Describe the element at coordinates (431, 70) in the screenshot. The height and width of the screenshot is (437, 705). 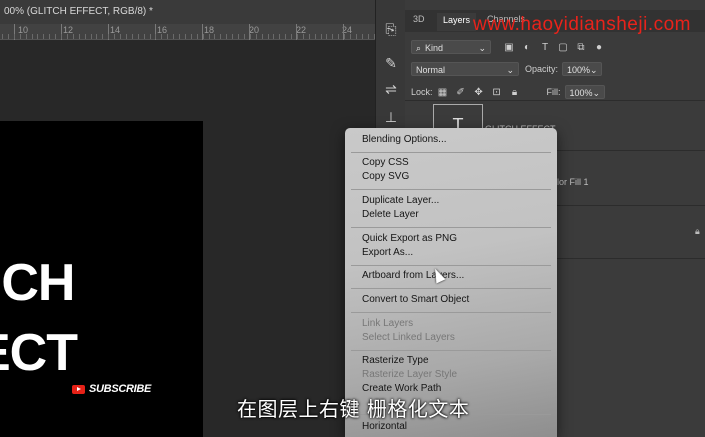
I see `blend-mode-value: Normal` at that location.